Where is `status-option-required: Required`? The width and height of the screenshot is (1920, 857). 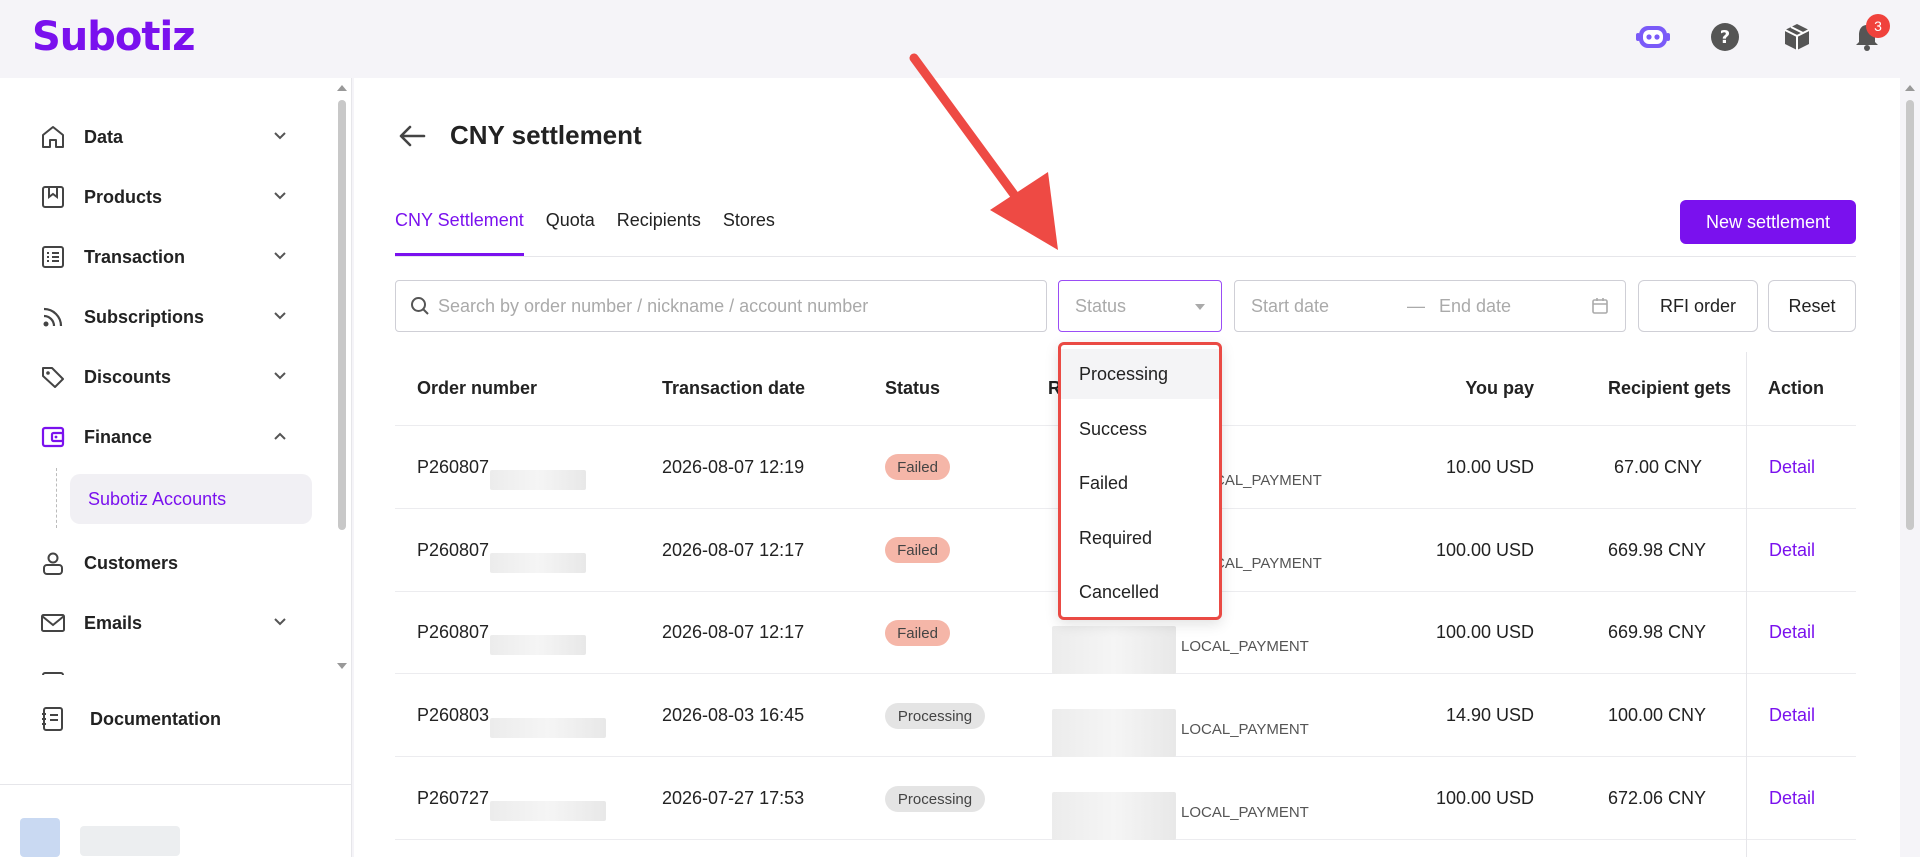
status-option-required: Required is located at coordinates (1140, 538).